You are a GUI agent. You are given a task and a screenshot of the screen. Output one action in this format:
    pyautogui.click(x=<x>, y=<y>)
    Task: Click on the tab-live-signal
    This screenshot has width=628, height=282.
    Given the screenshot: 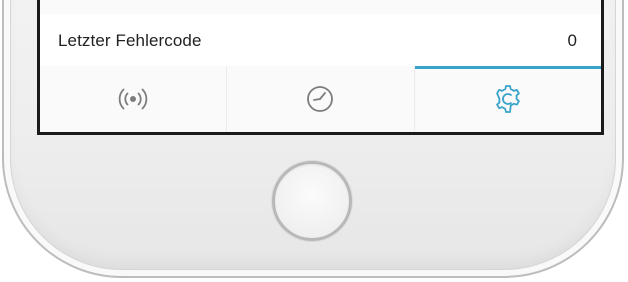 What is the action you would take?
    pyautogui.click(x=134, y=99)
    